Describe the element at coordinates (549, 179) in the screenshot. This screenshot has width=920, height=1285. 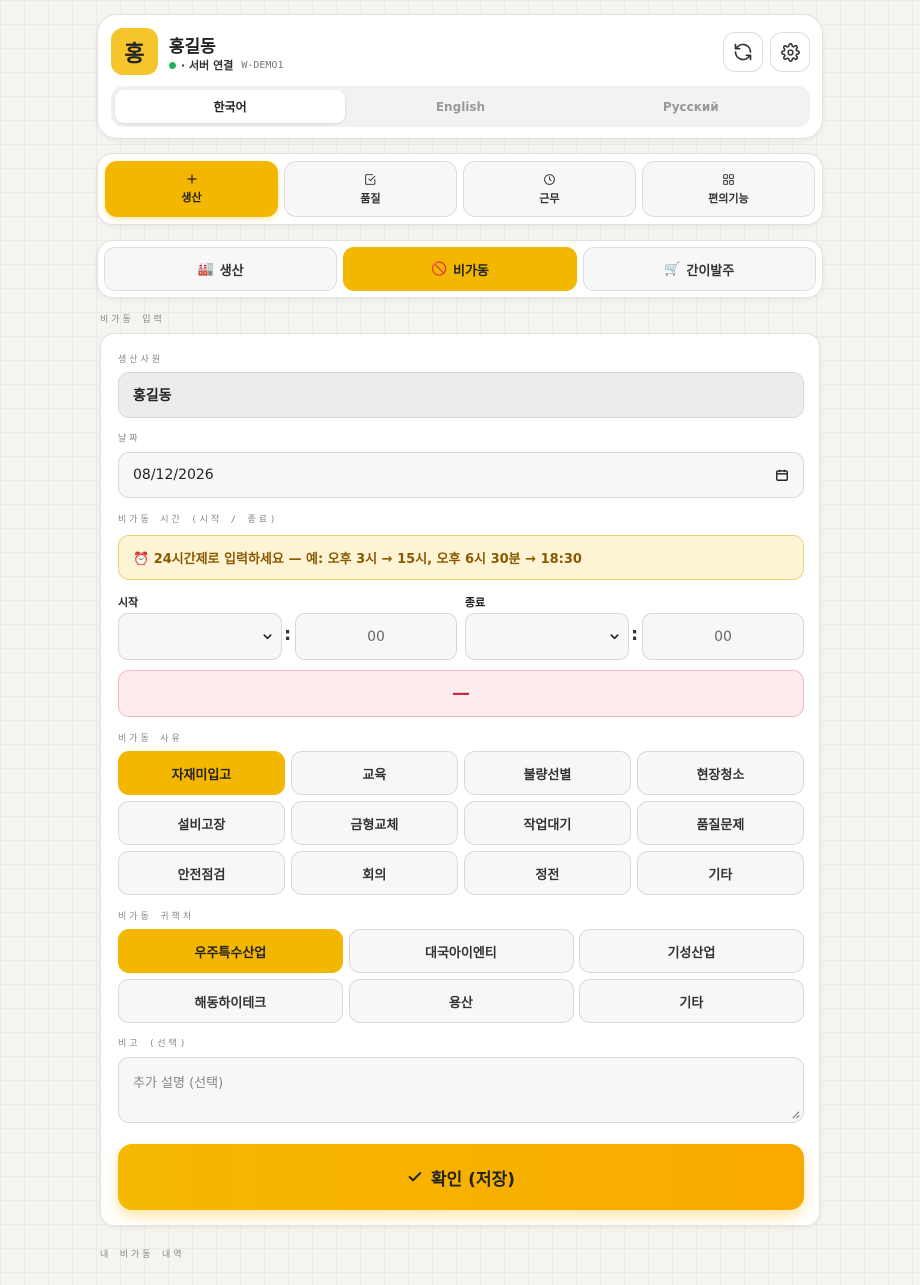
I see `clock-icon` at that location.